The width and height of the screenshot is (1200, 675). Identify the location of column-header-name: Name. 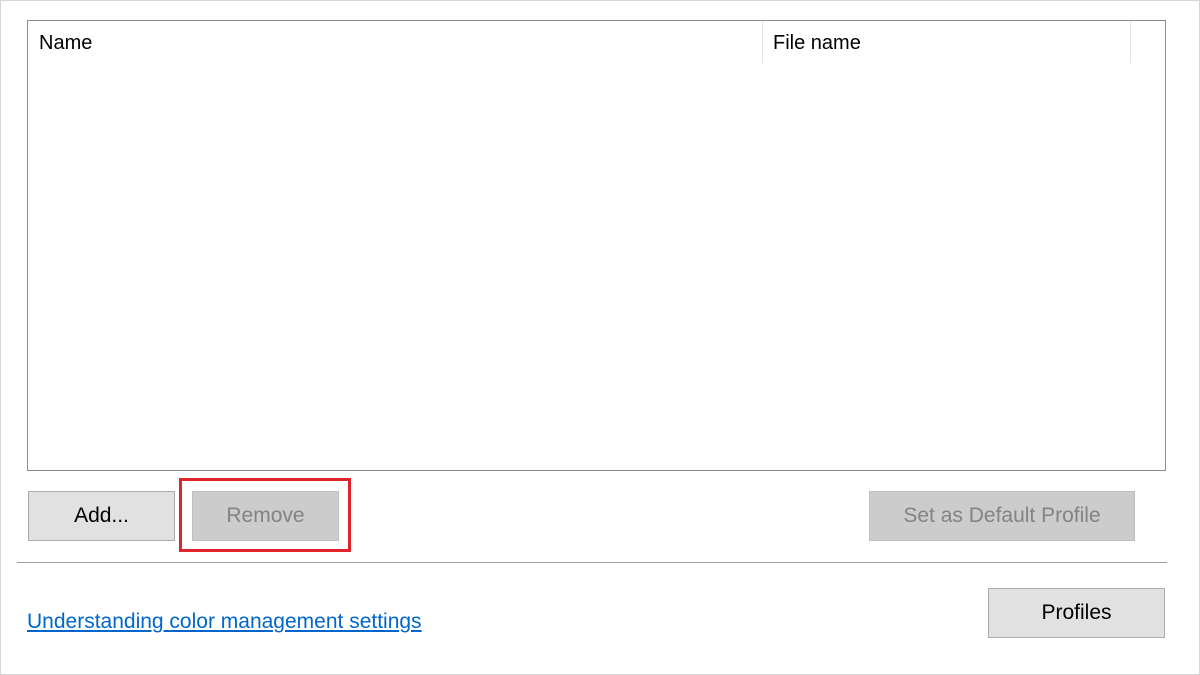
(395, 42).